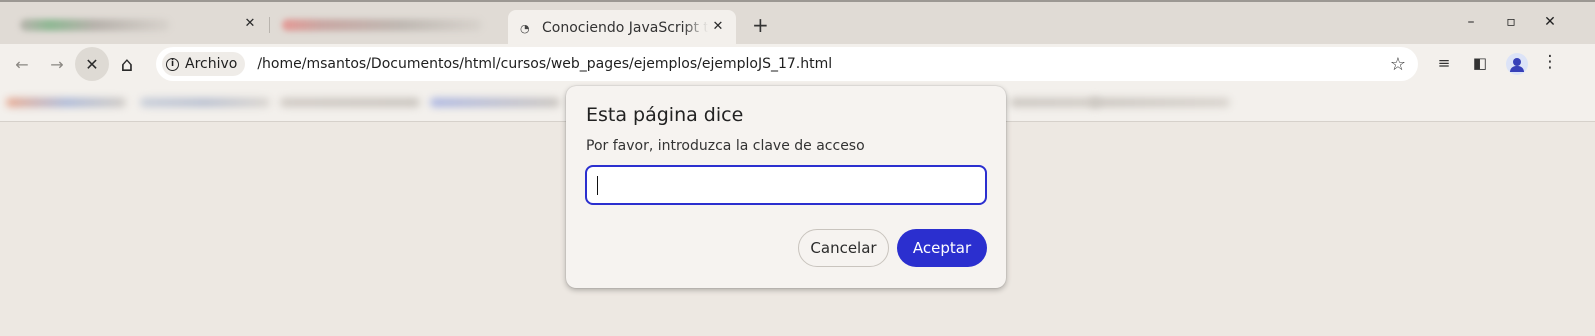 Image resolution: width=1595 pixels, height=336 pixels. I want to click on password-prompt-input, so click(786, 185).